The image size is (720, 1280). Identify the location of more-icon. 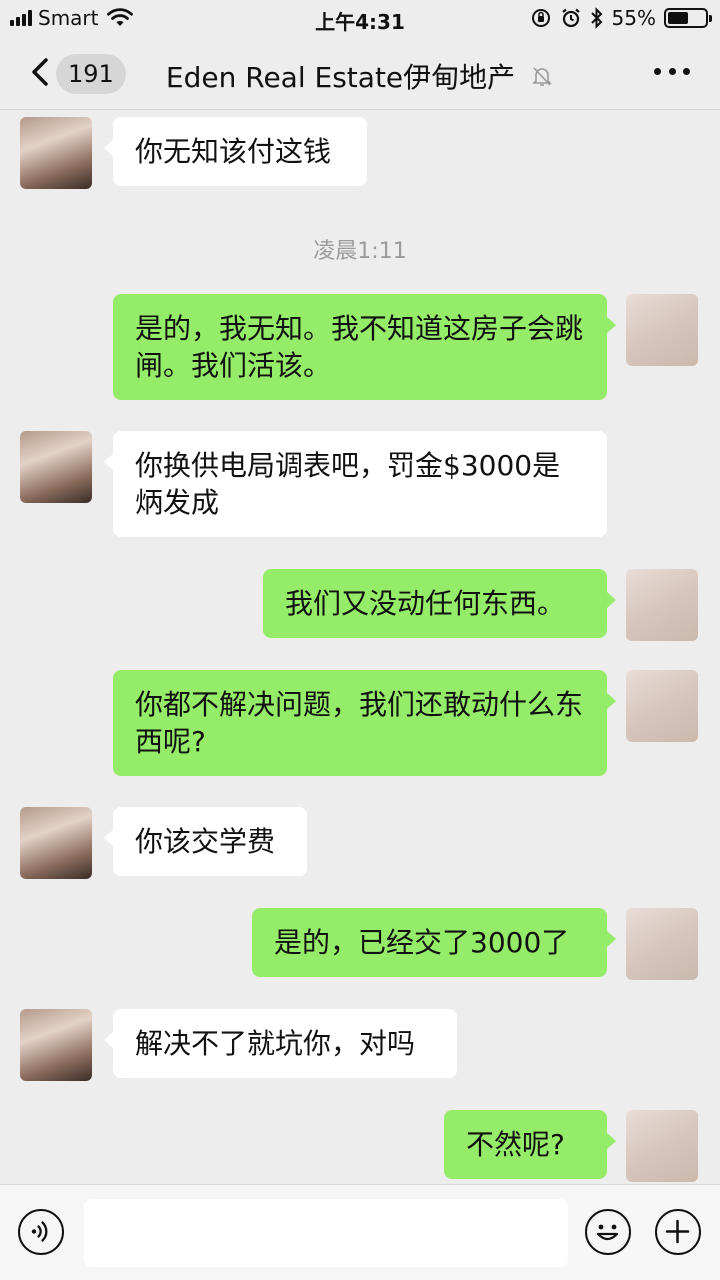
(672, 74).